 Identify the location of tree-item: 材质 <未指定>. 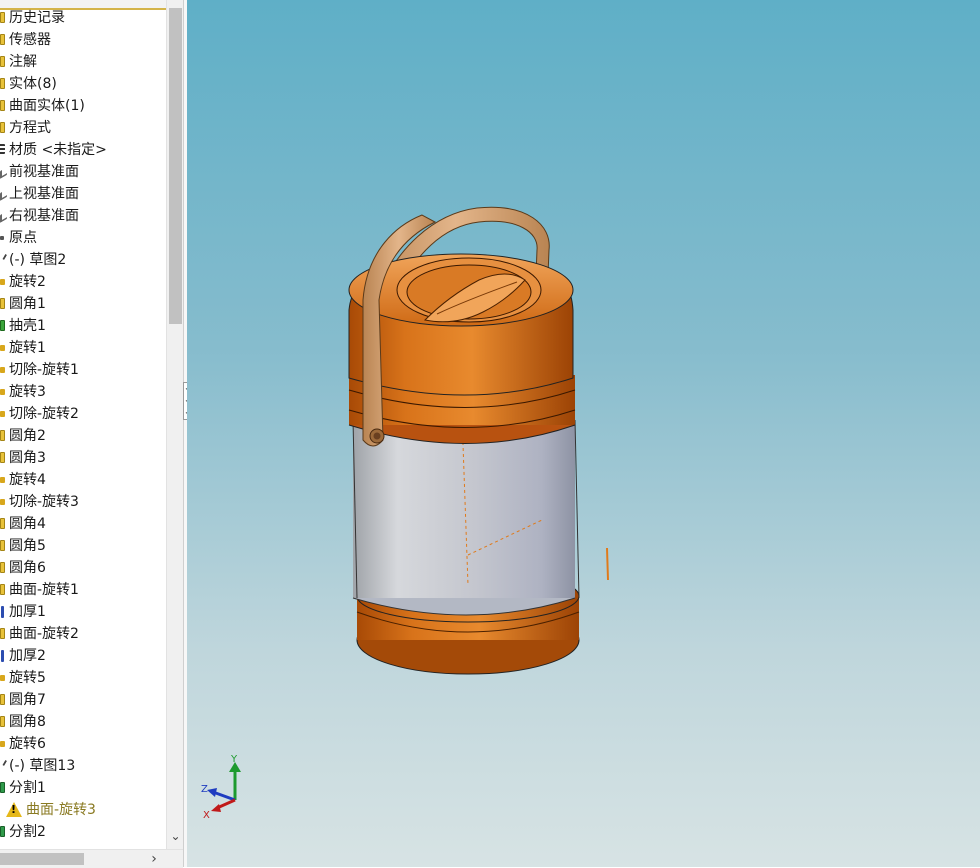
(83, 150).